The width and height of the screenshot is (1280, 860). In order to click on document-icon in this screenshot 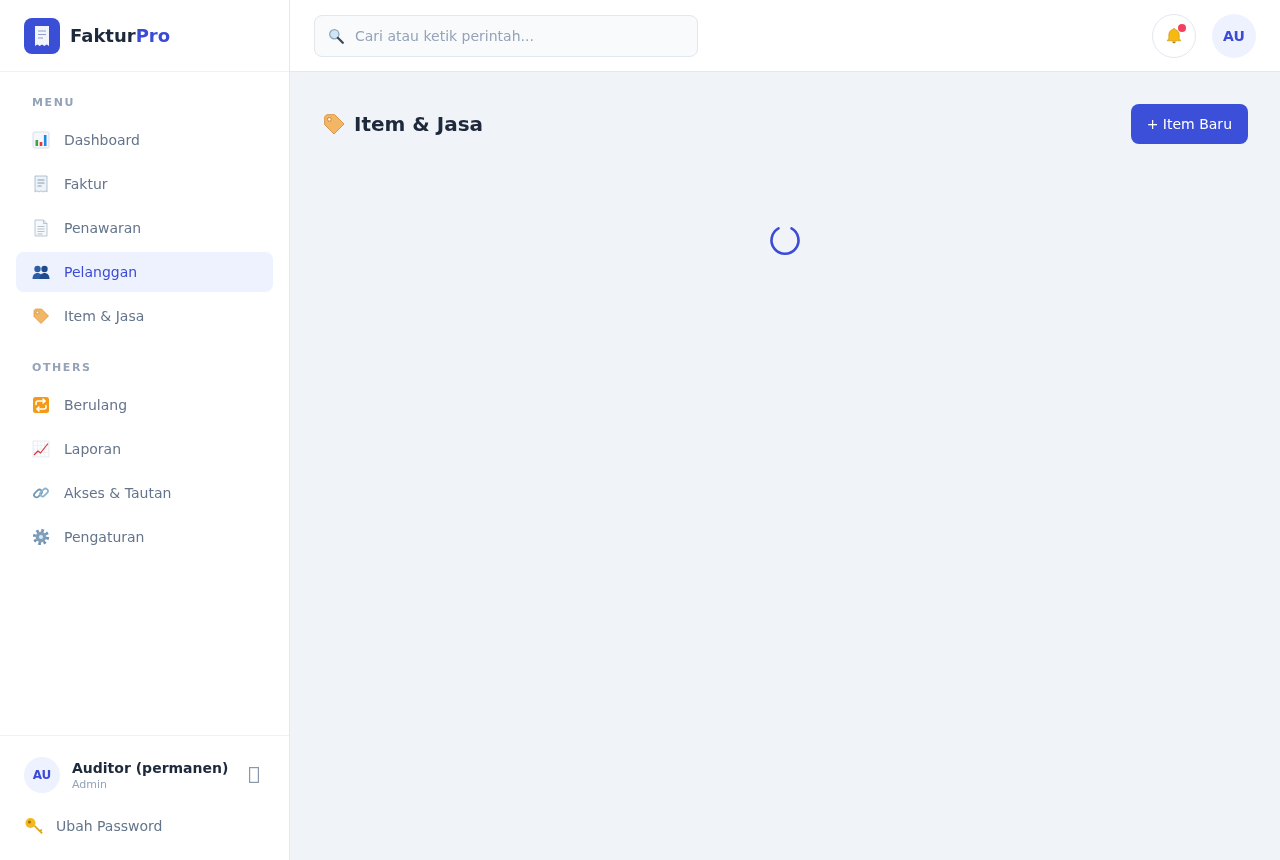, I will do `click(41, 228)`.